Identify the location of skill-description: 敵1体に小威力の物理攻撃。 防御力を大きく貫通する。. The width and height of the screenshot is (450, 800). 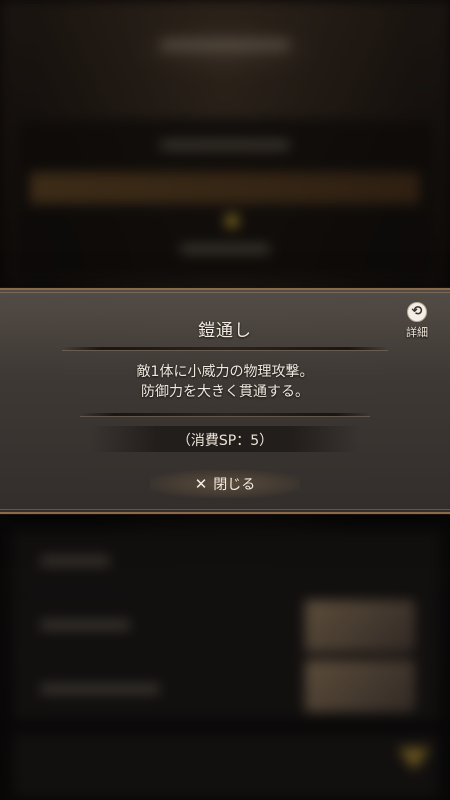
(225, 382).